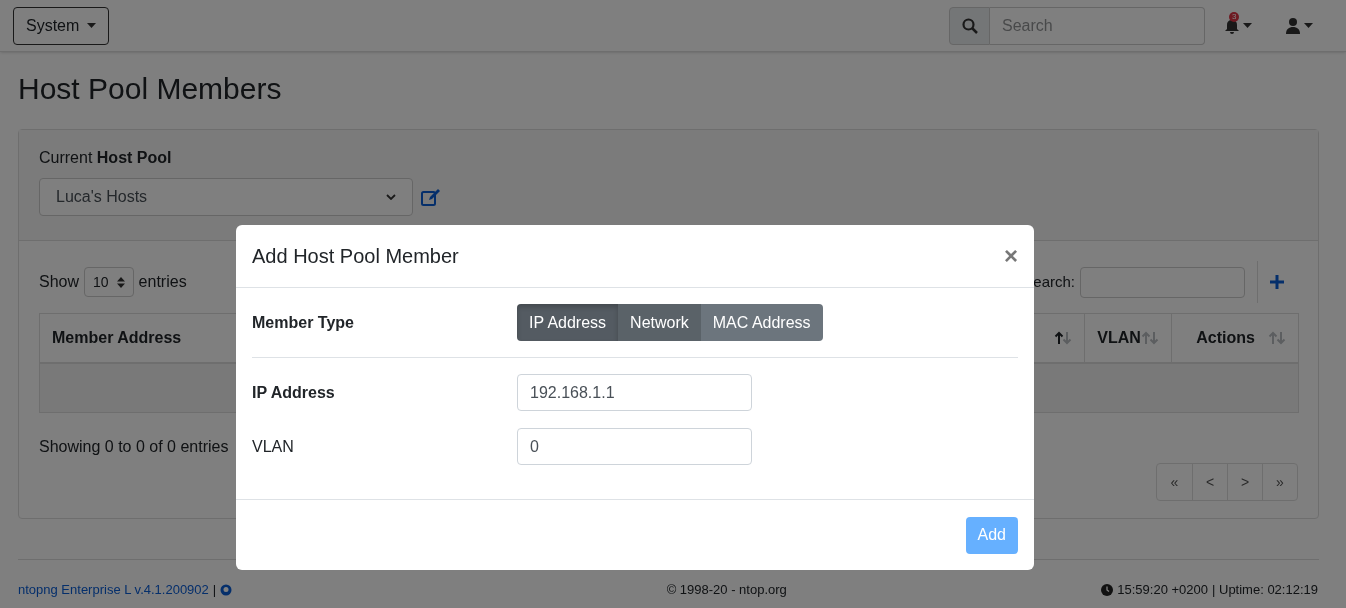  Describe the element at coordinates (1162, 590) in the screenshot. I see `clock-time: 15:59:20 +0200` at that location.